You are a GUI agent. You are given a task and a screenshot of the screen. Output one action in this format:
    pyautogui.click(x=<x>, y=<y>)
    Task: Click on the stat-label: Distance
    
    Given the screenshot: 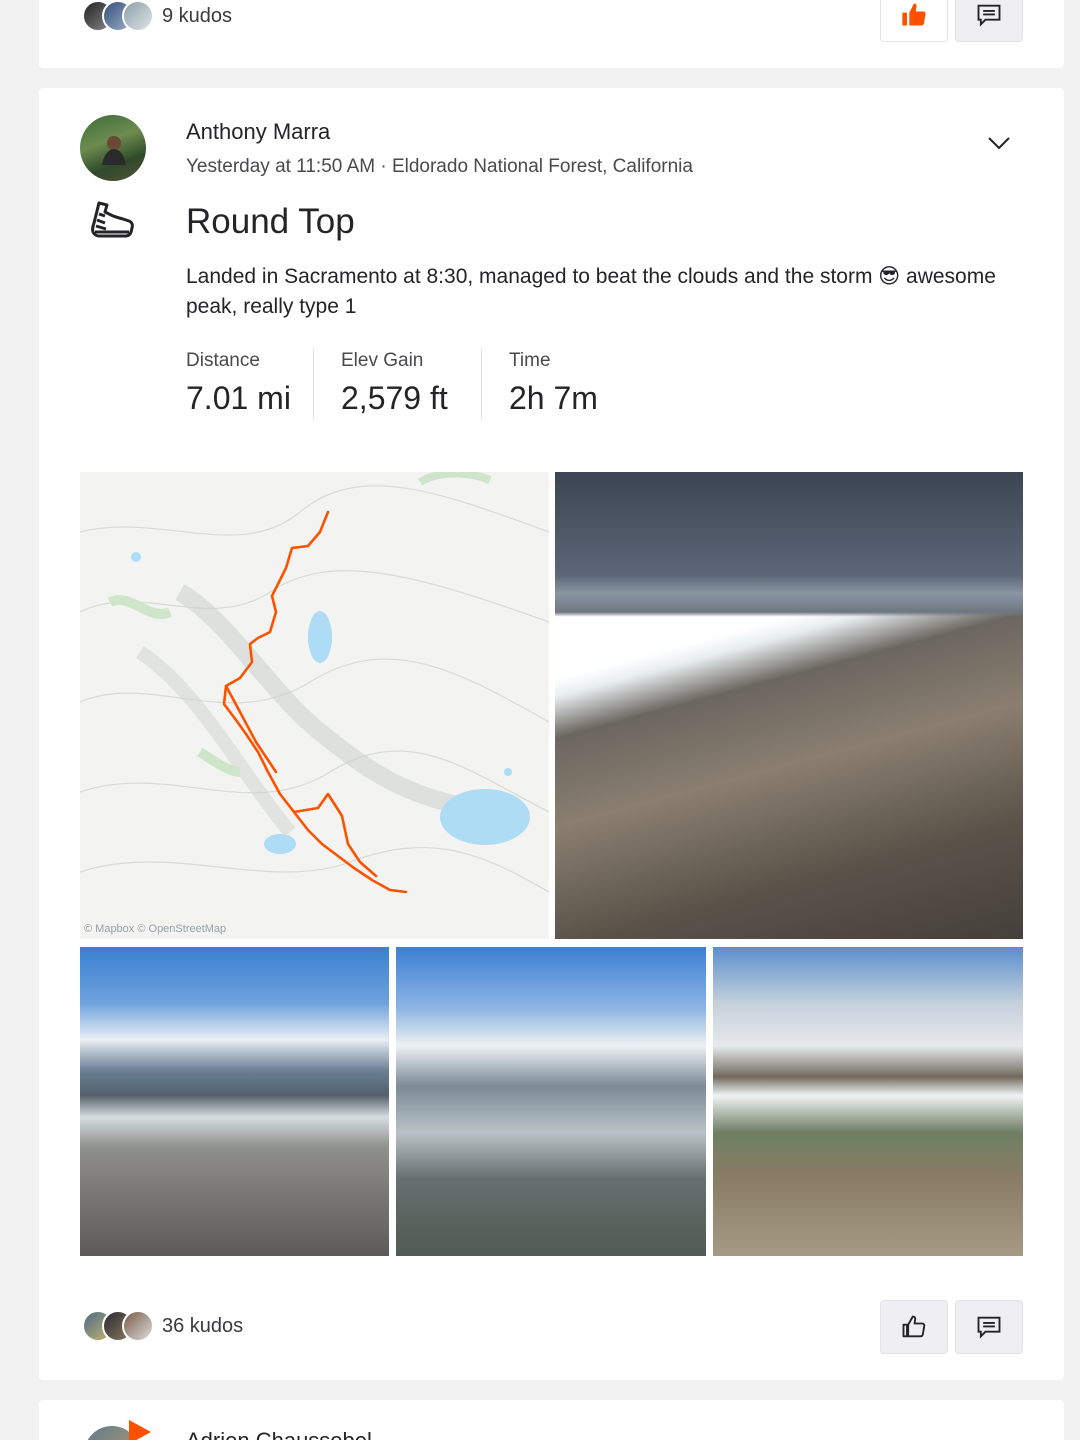 What is the action you would take?
    pyautogui.click(x=223, y=360)
    